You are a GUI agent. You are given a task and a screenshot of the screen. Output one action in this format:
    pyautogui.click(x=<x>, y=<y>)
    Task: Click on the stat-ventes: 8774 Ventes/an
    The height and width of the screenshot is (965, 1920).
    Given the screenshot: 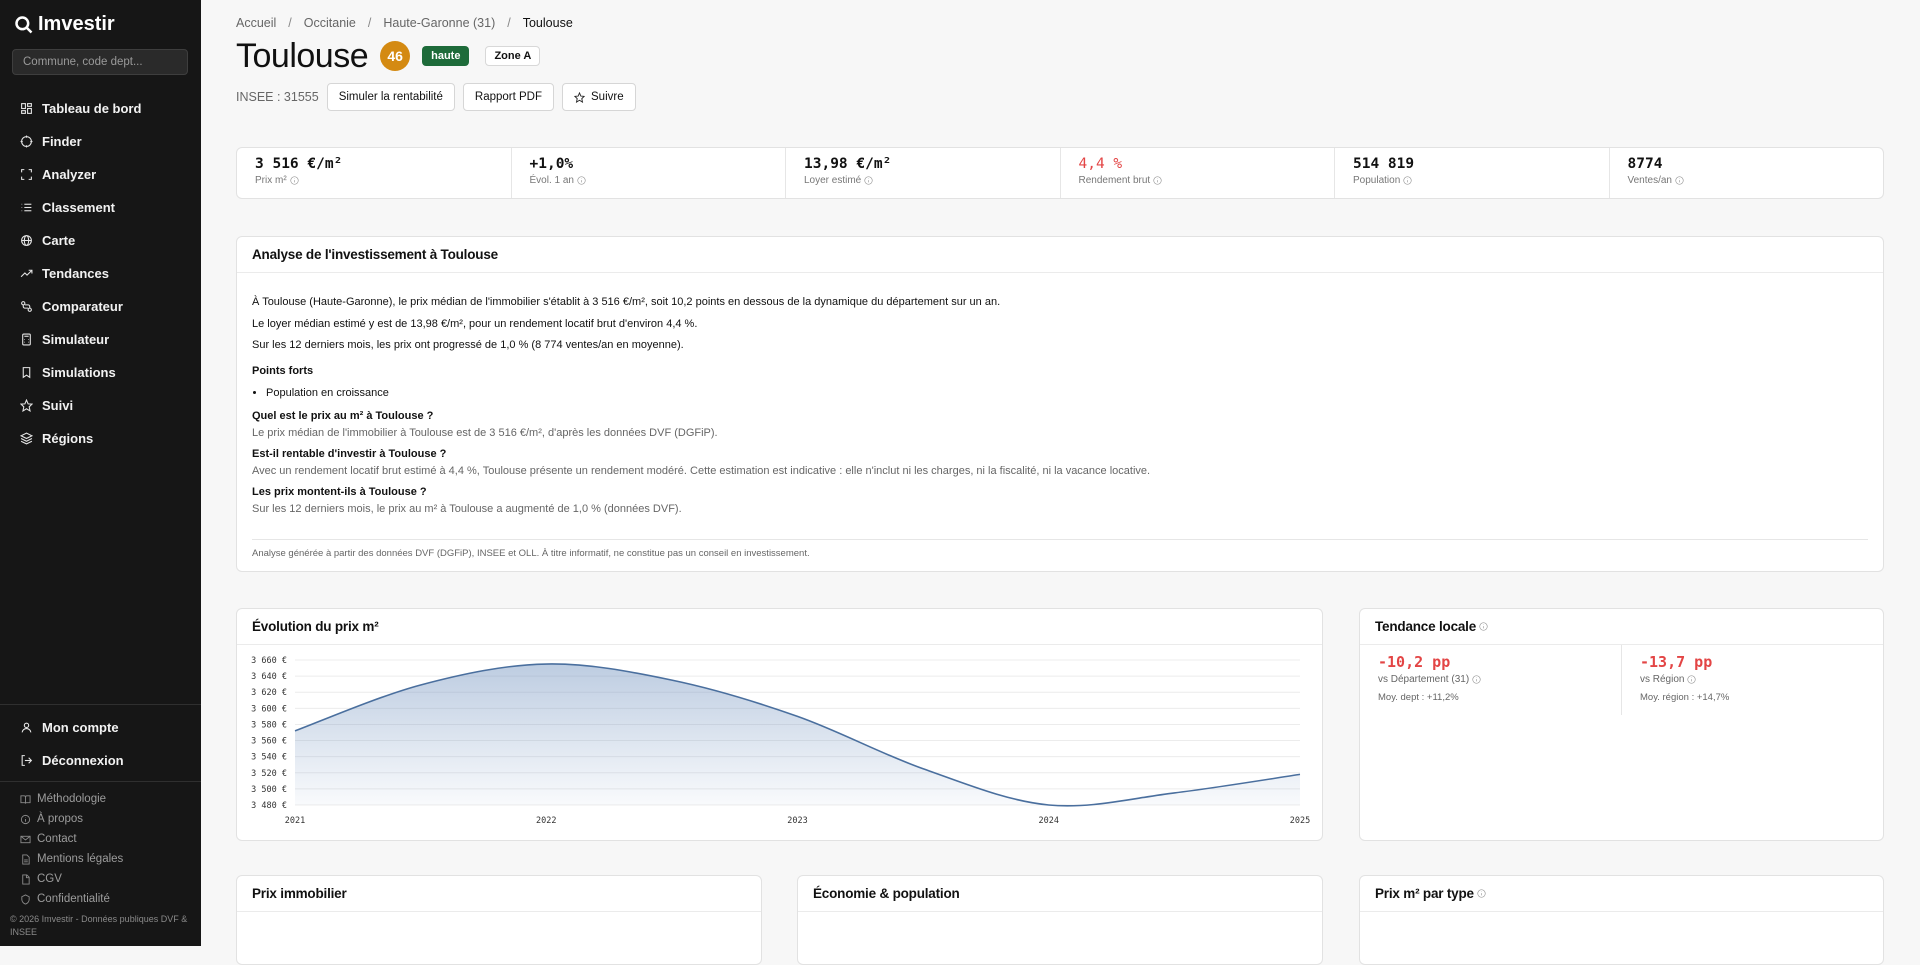 What is the action you would take?
    pyautogui.click(x=1747, y=173)
    